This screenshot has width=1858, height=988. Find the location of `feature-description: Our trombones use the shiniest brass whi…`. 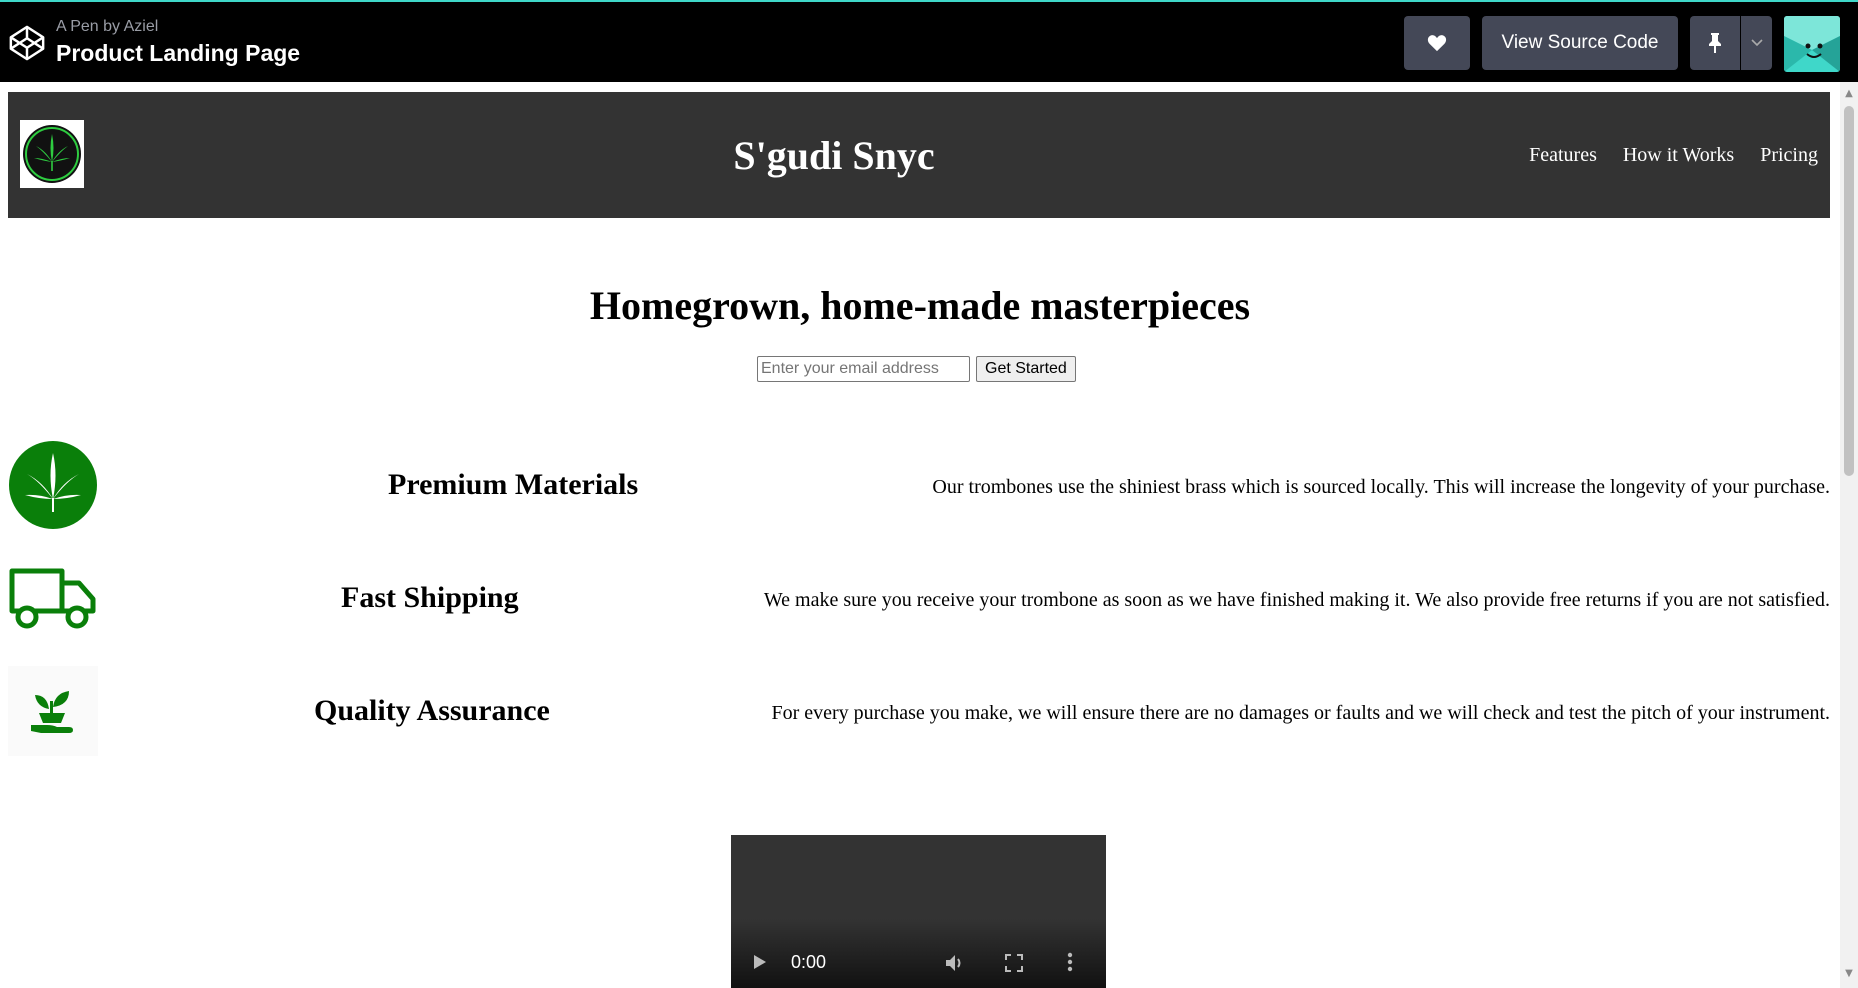

feature-description: Our trombones use the shiniest brass whi… is located at coordinates (1381, 487).